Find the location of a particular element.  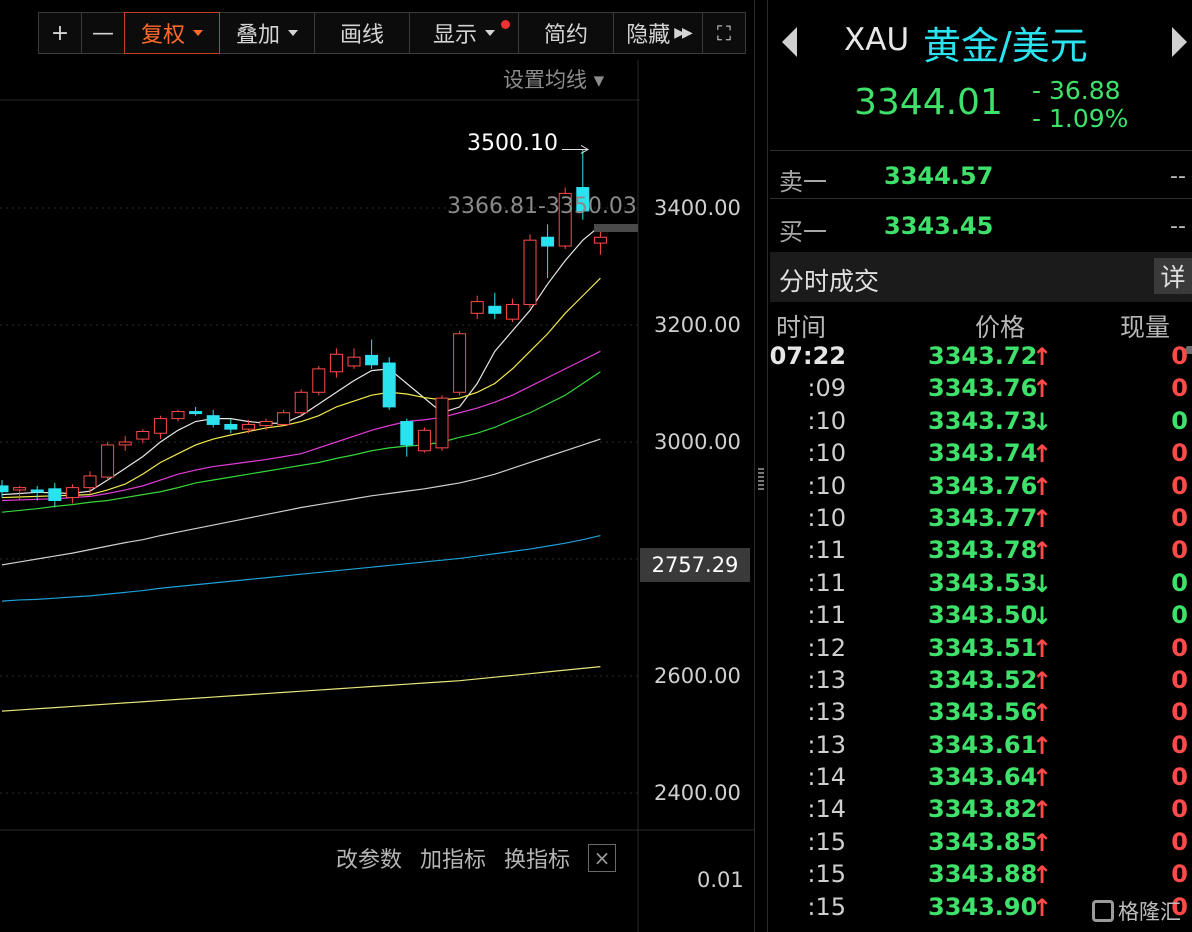

simple-mode-button: 简约 is located at coordinates (566, 33).